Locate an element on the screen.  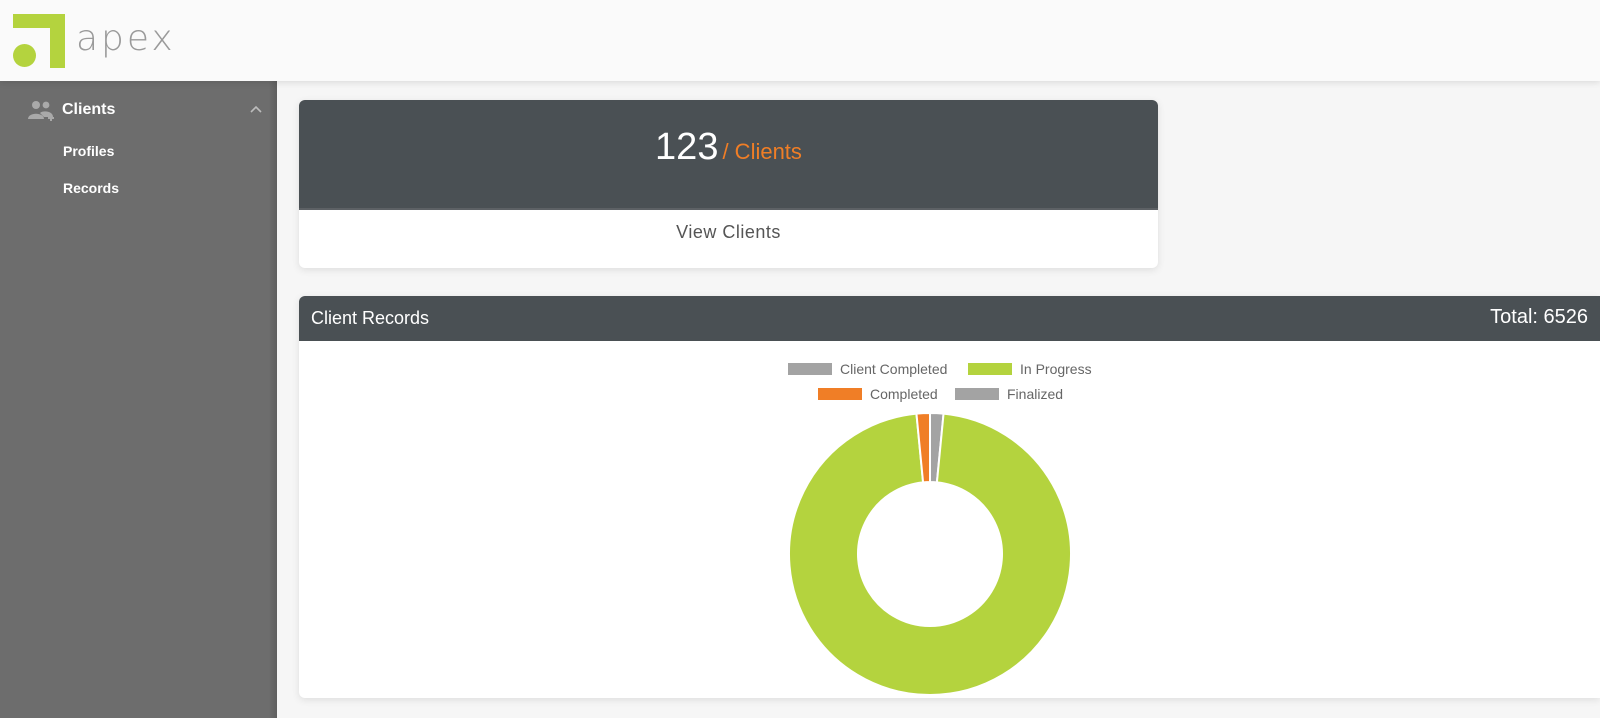
sidebar-section-label: Clients is located at coordinates (89, 109).